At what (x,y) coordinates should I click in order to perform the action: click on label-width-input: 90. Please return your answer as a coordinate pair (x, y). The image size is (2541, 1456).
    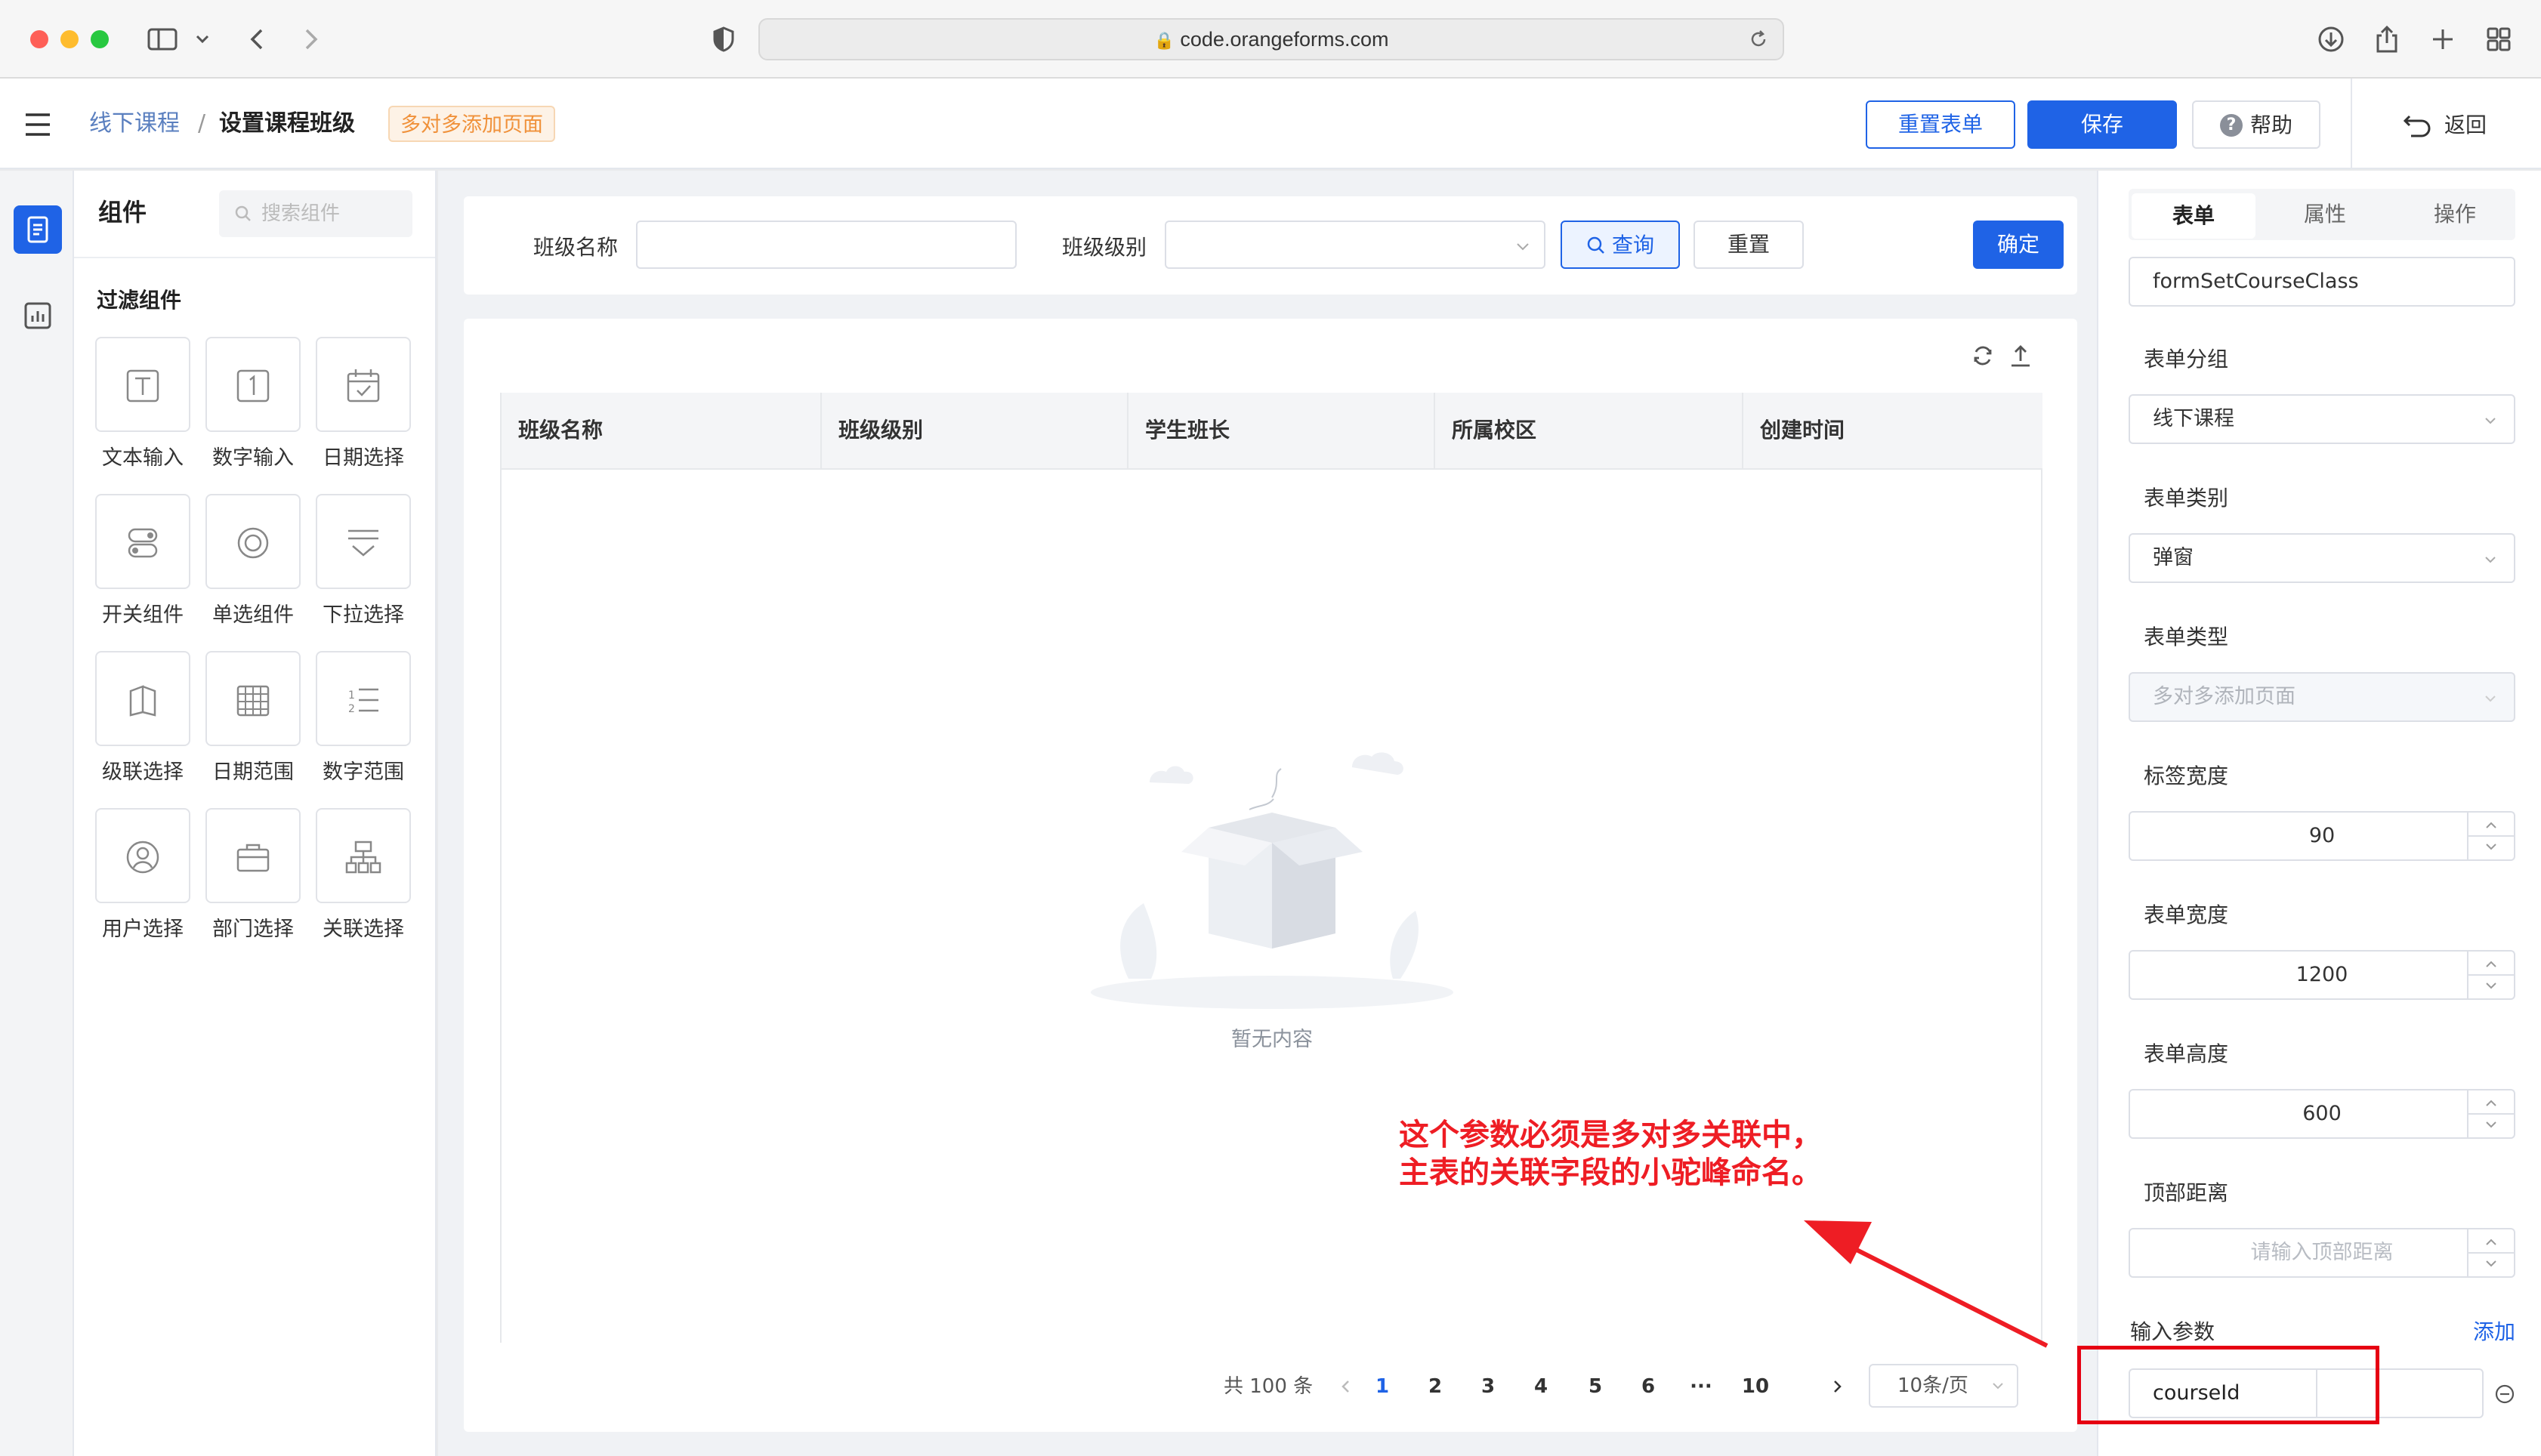
    Looking at the image, I should click on (2322, 836).